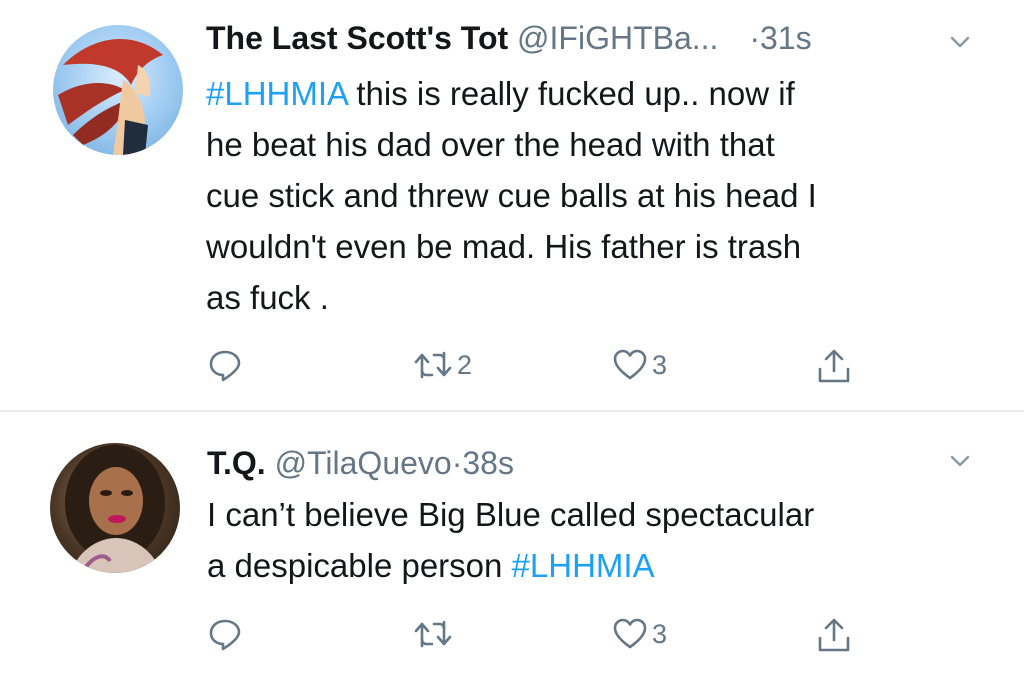 The height and width of the screenshot is (693, 1024). What do you see at coordinates (786, 38) in the screenshot?
I see `timestamp: 31s` at bounding box center [786, 38].